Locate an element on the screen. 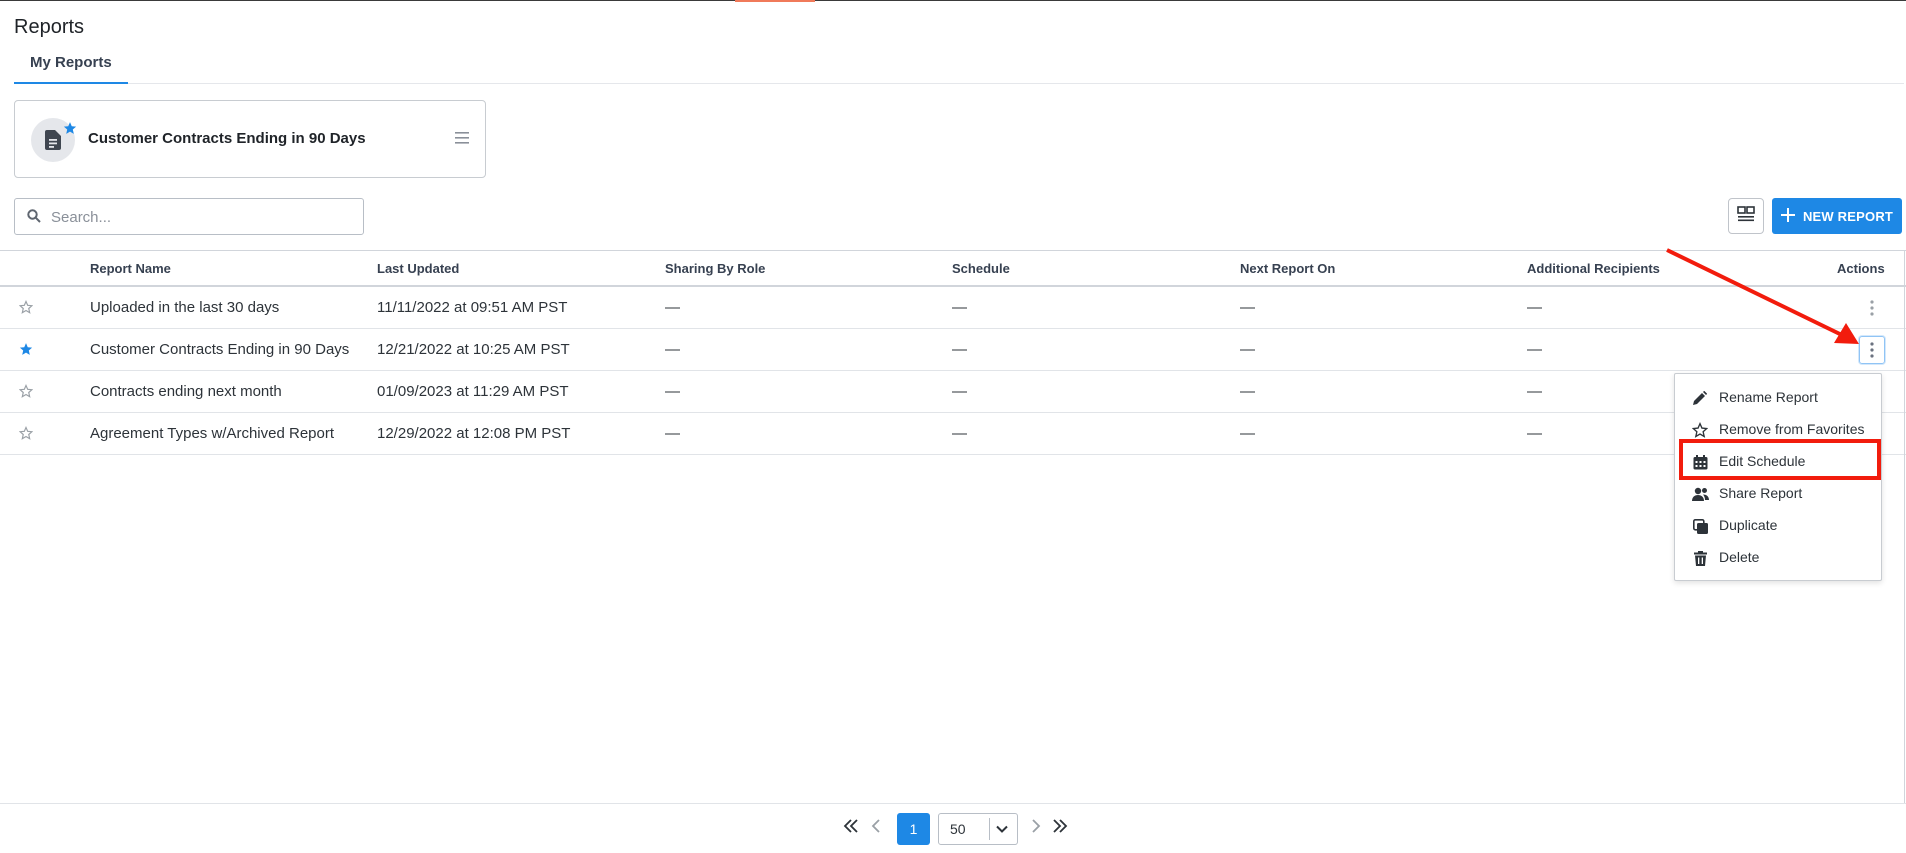  star-filled-icon is located at coordinates (26, 351).